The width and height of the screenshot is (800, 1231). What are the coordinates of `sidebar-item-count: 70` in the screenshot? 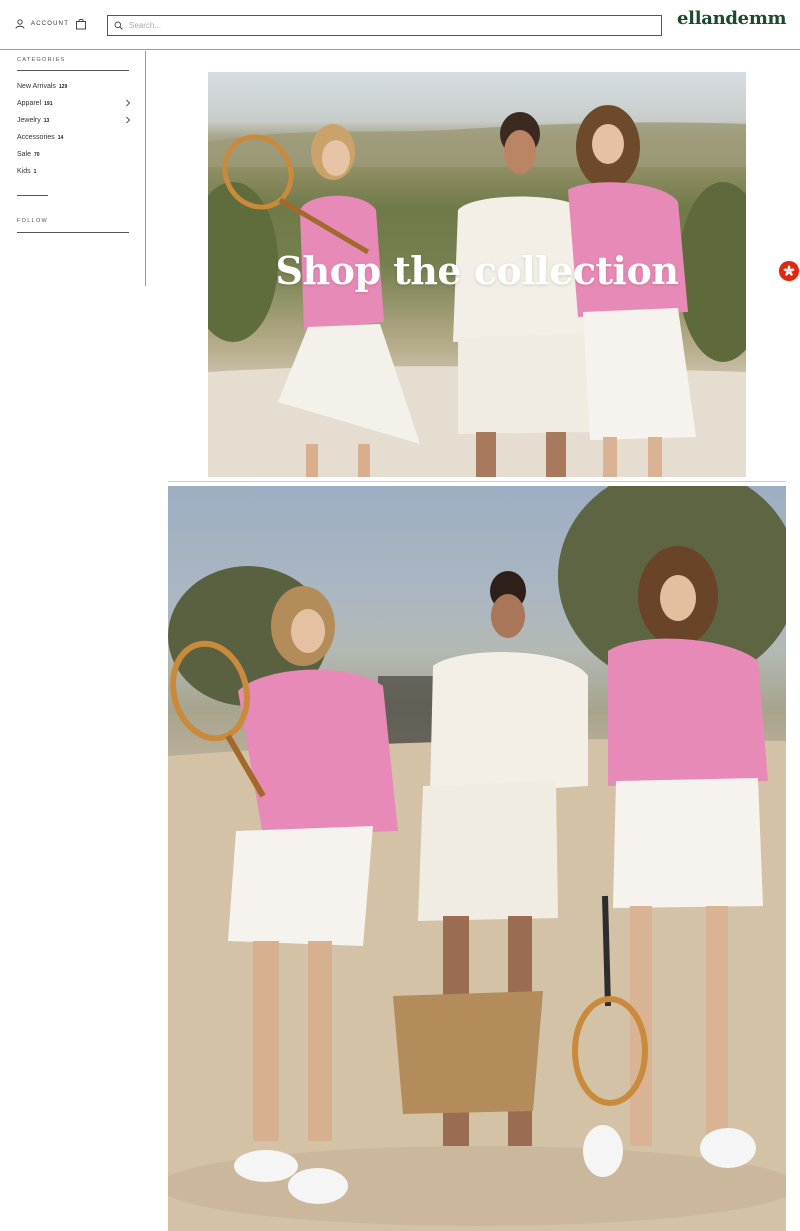 It's located at (37, 155).